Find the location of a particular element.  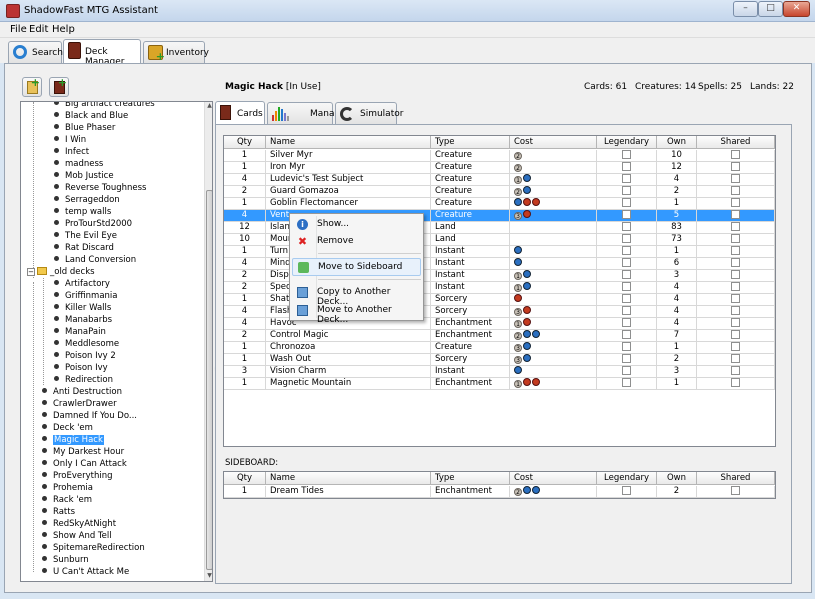

table-row: 1 Wash Out Sorcery 3 2 is located at coordinates (499, 360).